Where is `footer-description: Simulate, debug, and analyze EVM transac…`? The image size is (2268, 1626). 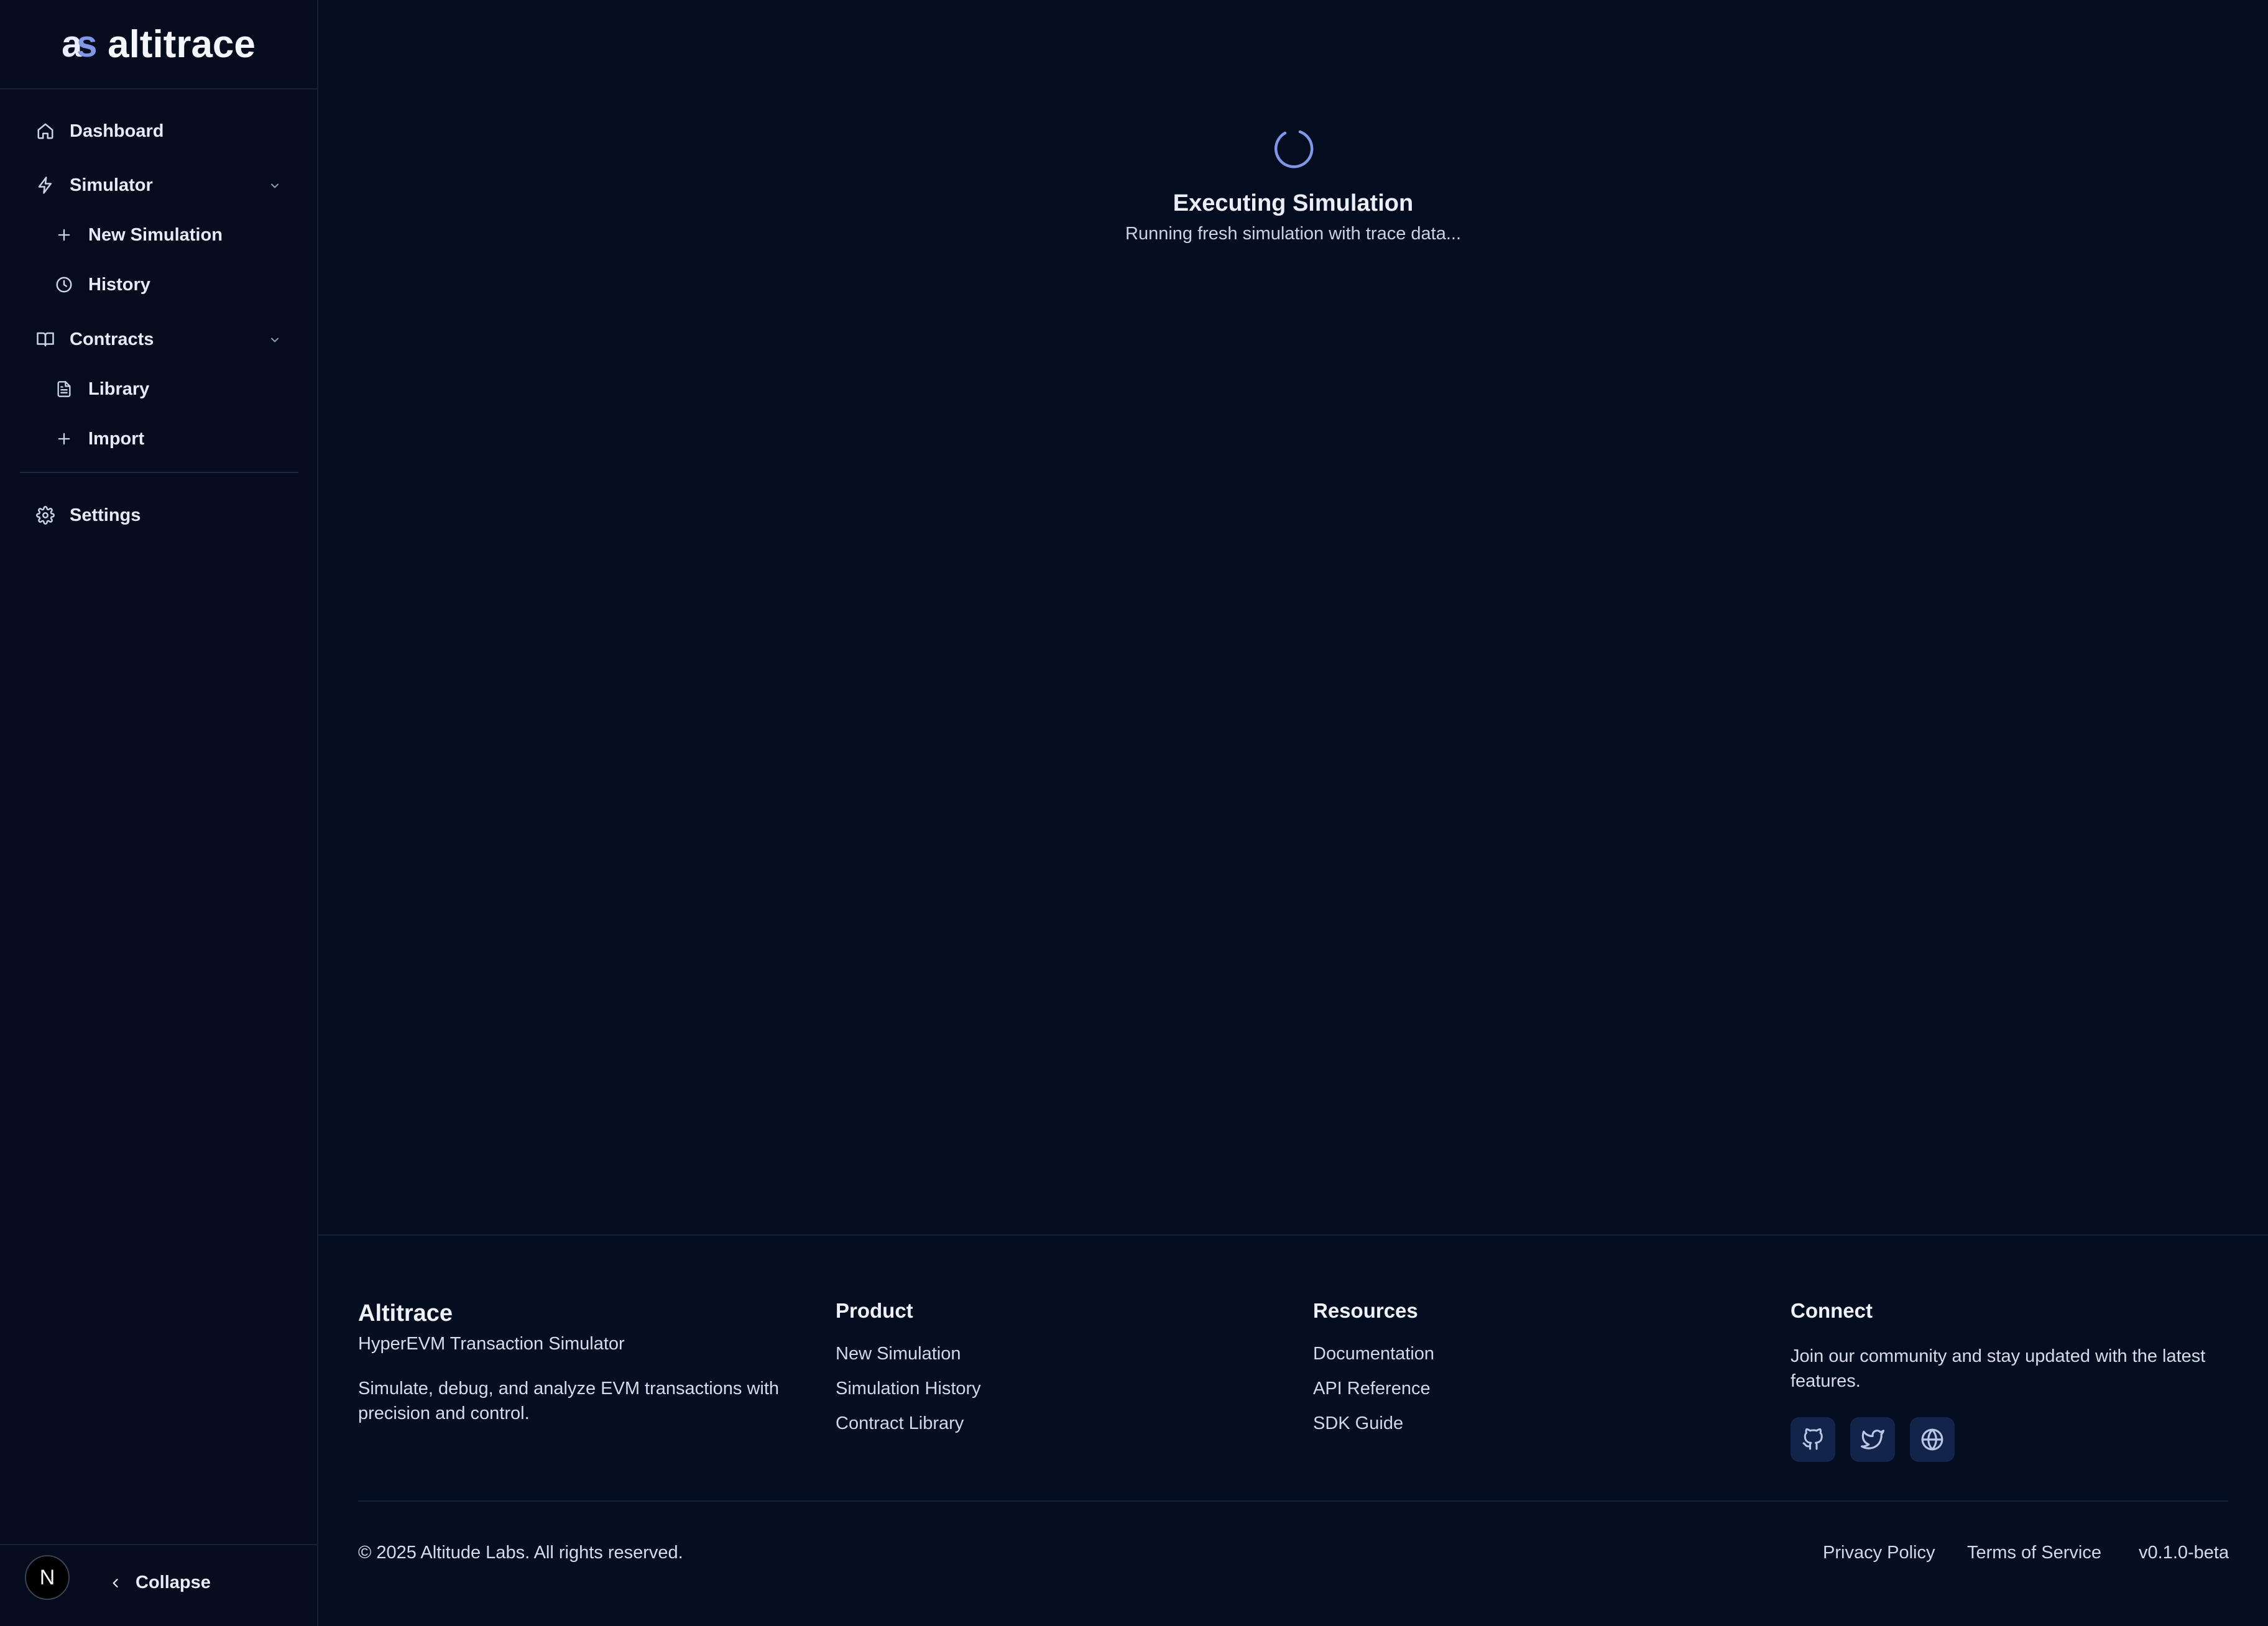 footer-description: Simulate, debug, and analyze EVM transac… is located at coordinates (569, 1401).